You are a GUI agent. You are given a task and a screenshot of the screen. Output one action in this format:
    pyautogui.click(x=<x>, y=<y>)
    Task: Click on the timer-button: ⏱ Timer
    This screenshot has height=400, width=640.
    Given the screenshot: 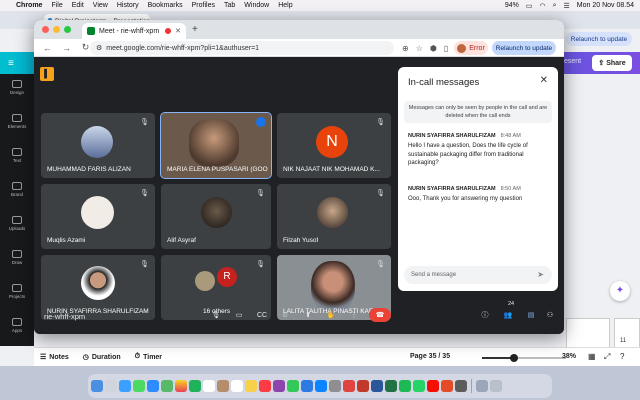 What is the action you would take?
    pyautogui.click(x=148, y=357)
    